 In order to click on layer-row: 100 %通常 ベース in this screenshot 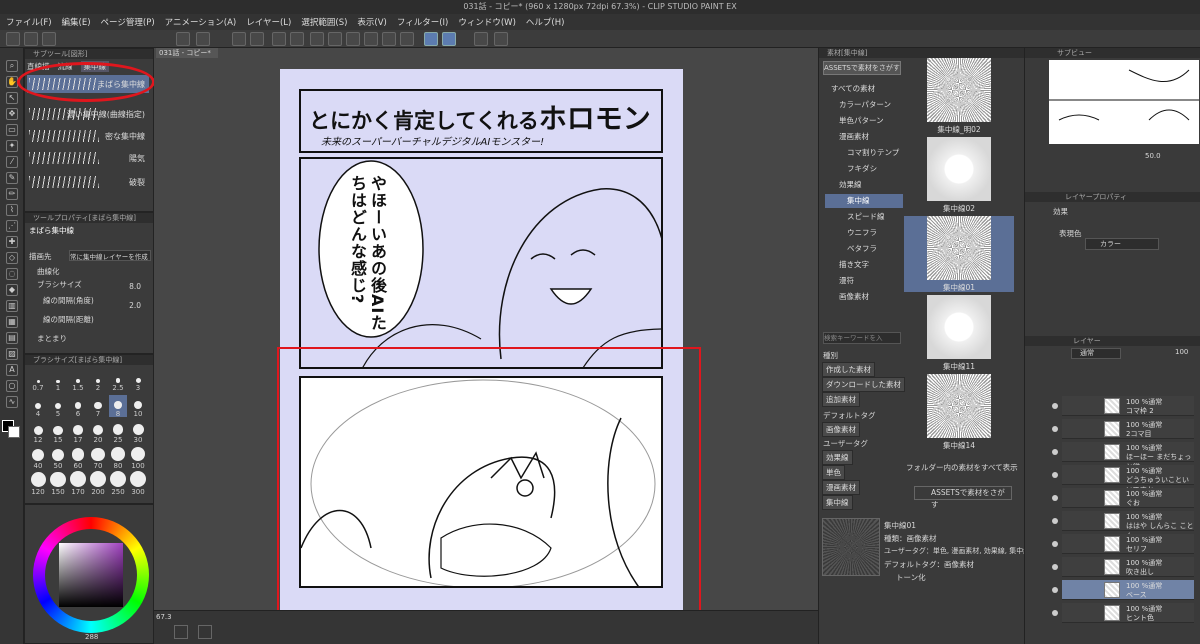, I will do `click(1128, 590)`.